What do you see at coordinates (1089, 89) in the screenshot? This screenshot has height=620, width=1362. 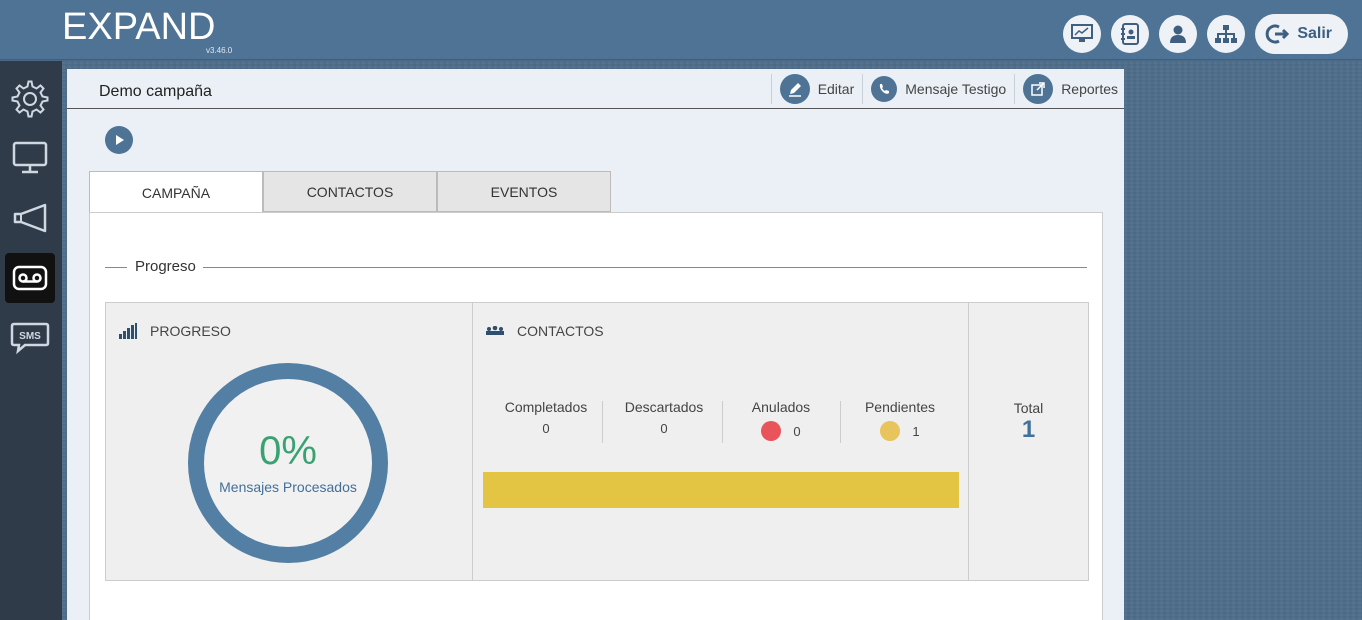 I see `reports-label: Reportes` at bounding box center [1089, 89].